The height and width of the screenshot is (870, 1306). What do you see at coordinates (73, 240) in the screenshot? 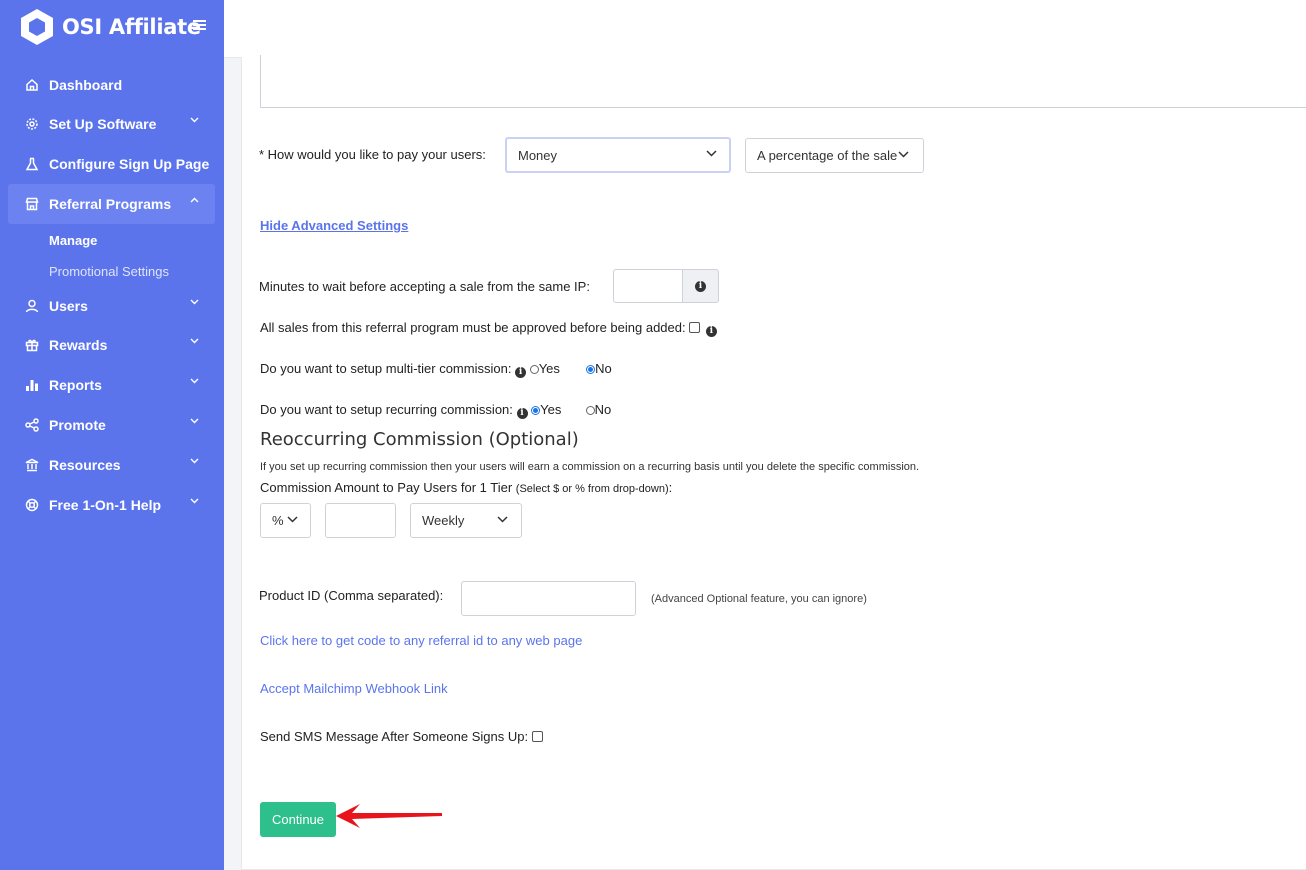
I see `sidebar-subitem-manage: Manage` at bounding box center [73, 240].